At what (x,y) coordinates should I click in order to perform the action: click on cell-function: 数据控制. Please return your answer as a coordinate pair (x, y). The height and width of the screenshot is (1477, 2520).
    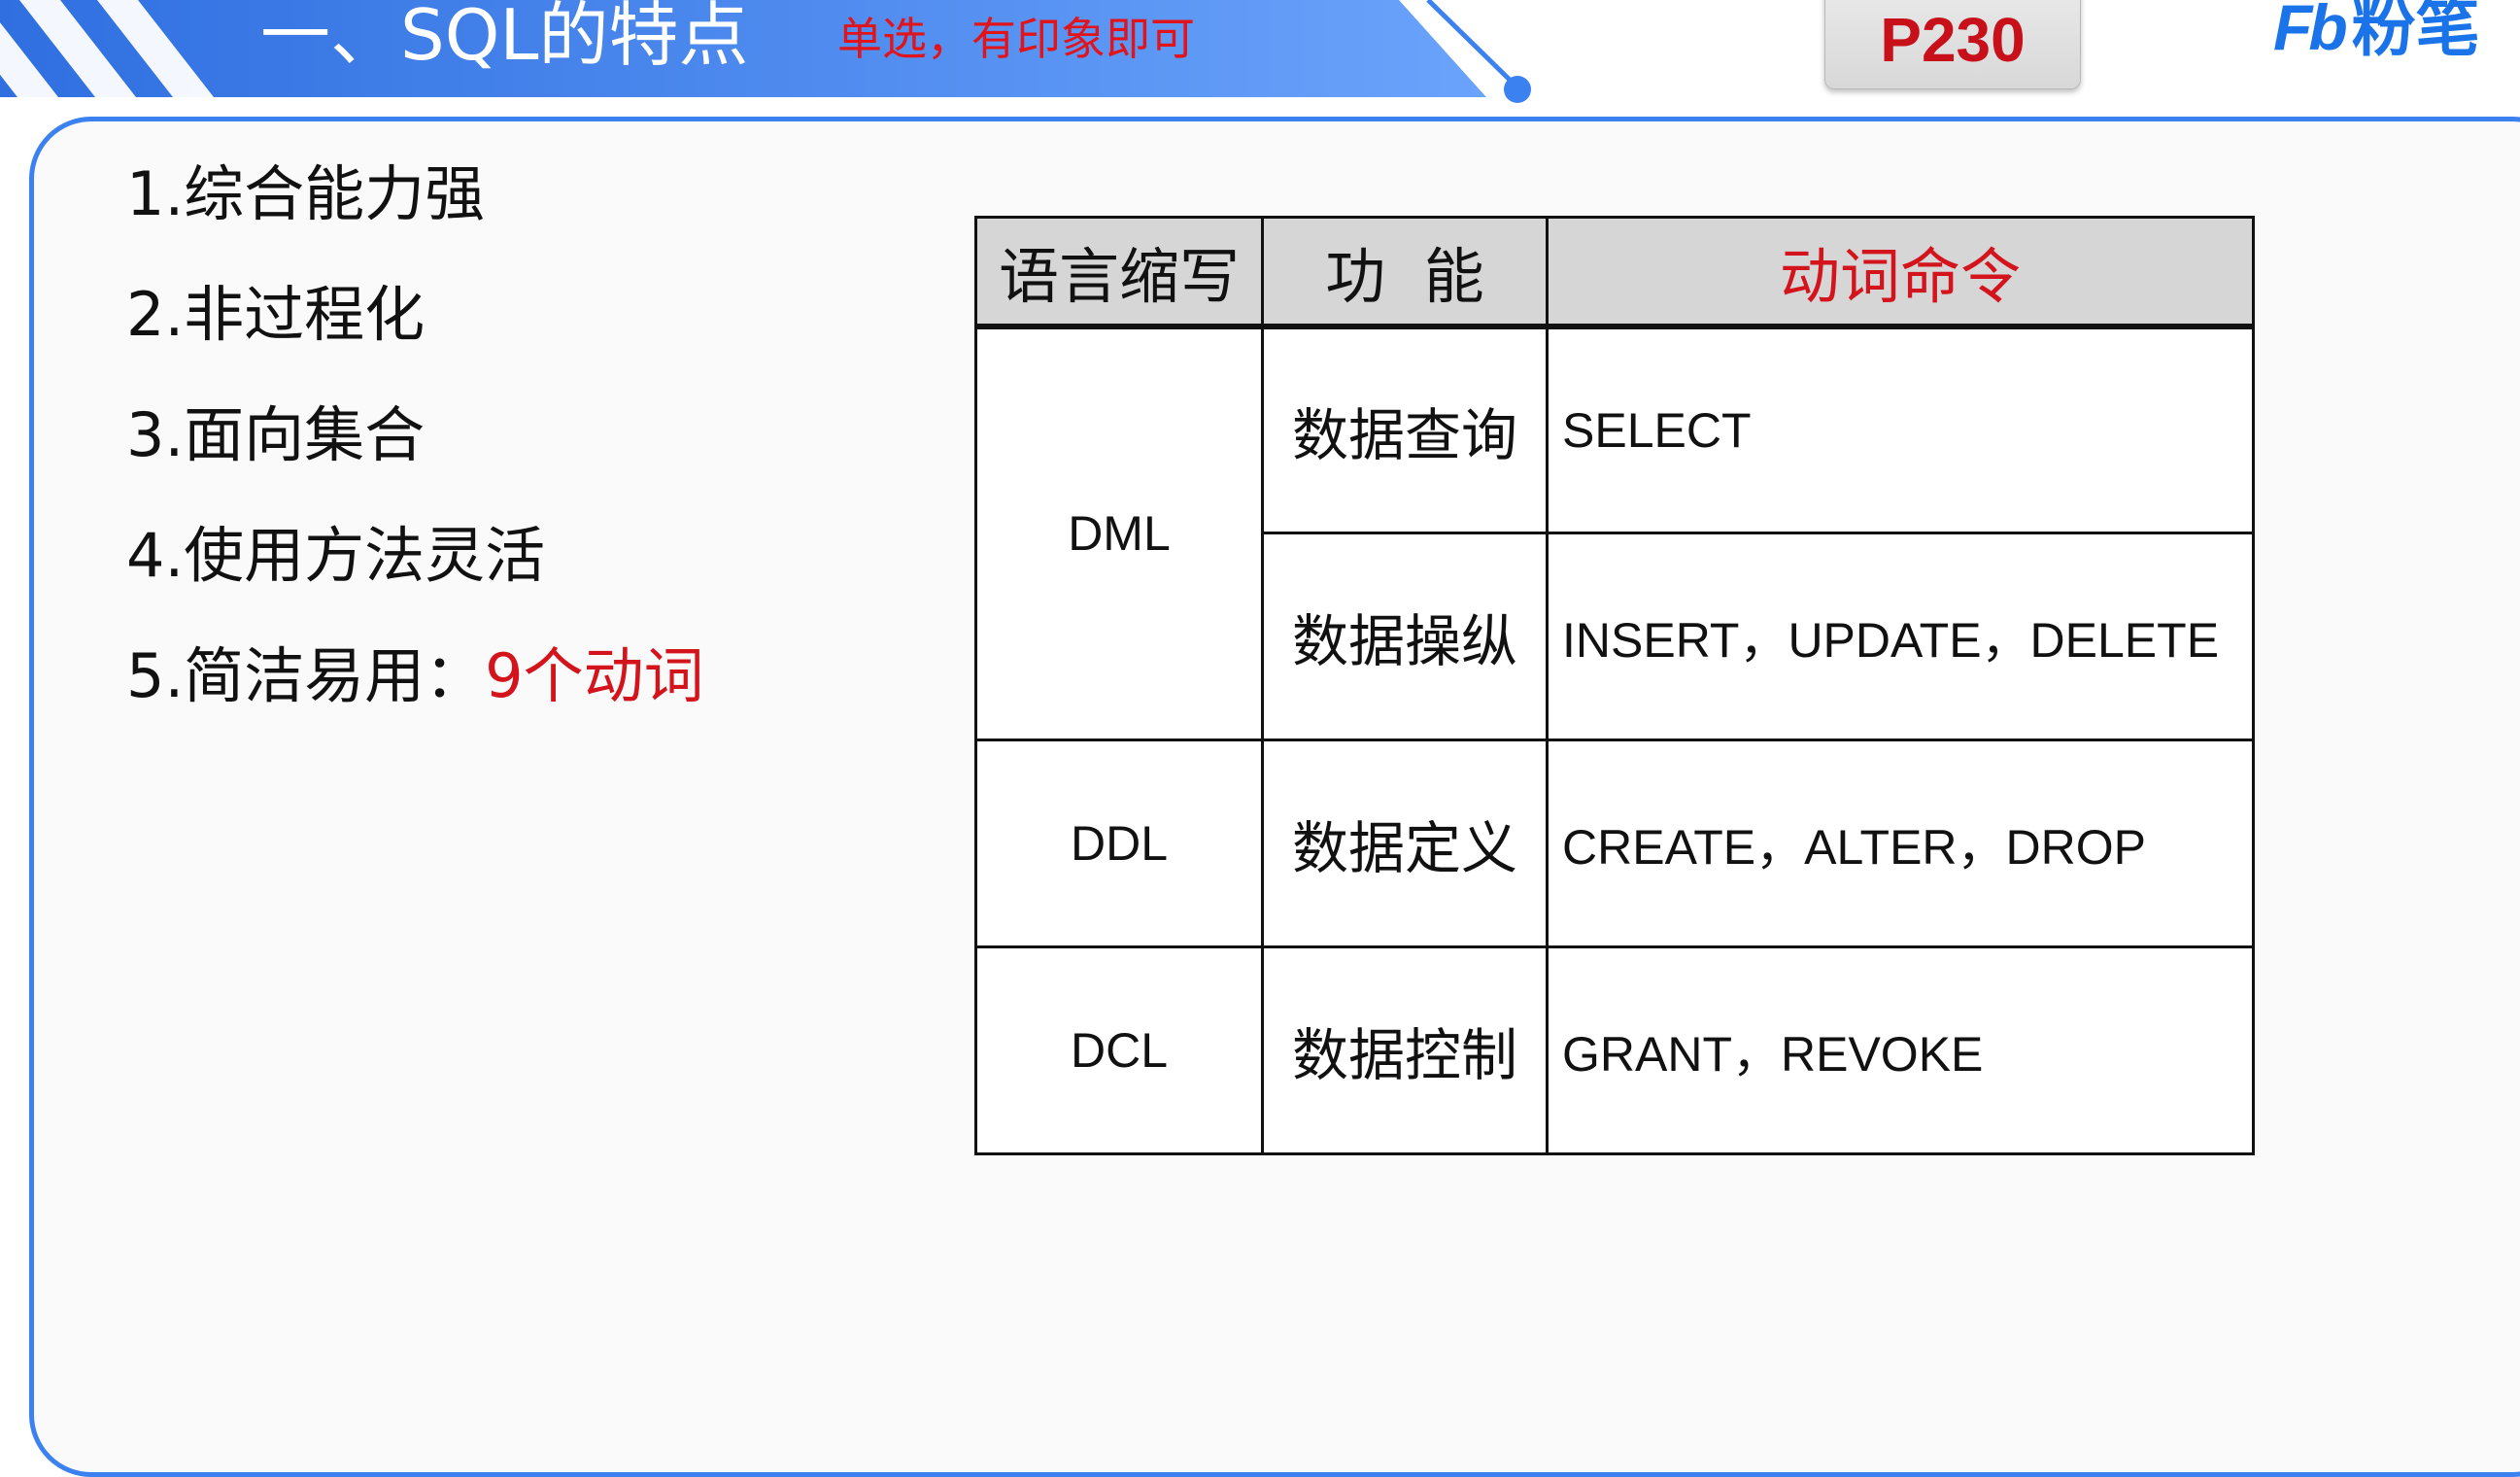
    Looking at the image, I should click on (1405, 1050).